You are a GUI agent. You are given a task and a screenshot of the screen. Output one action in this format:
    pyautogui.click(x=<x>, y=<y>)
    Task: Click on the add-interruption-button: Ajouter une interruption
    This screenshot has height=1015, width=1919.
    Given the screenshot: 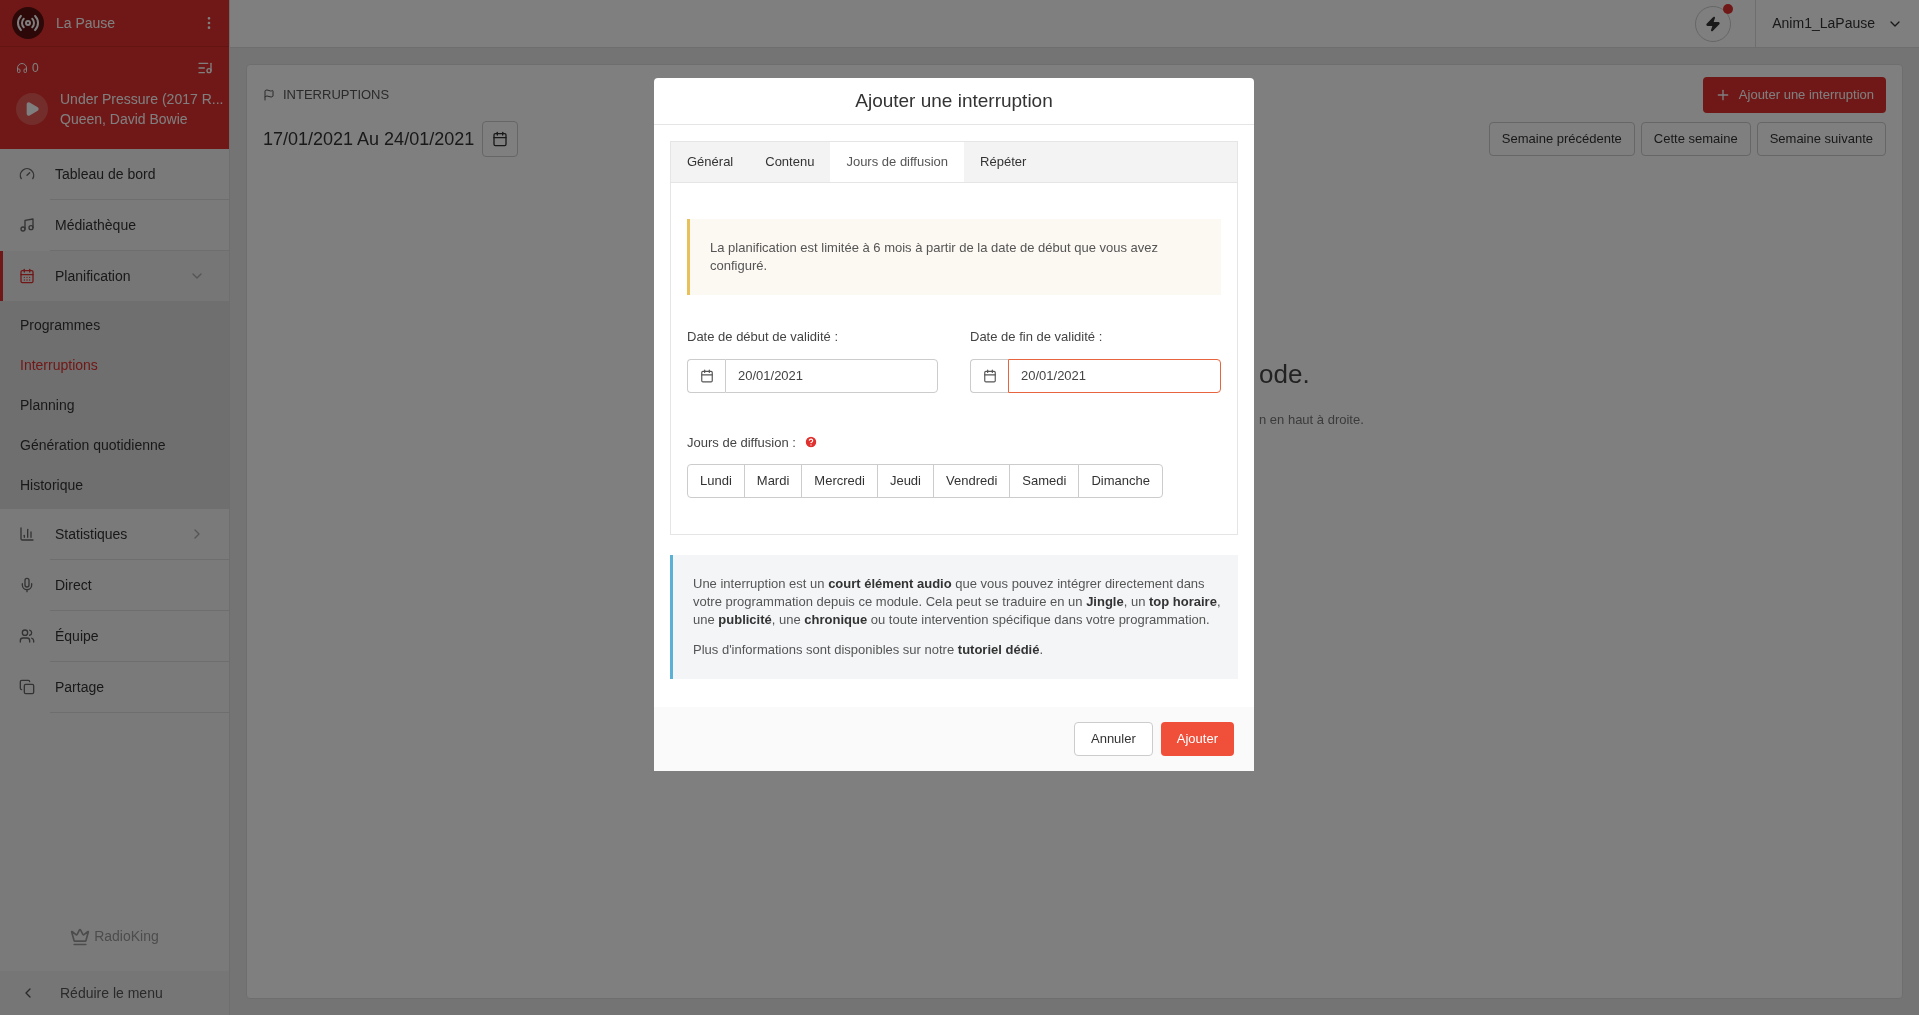 What is the action you would take?
    pyautogui.click(x=1794, y=95)
    